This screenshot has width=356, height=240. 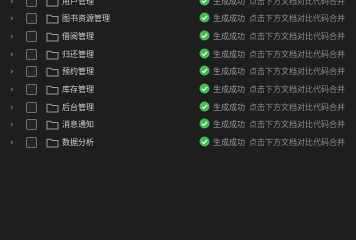 What do you see at coordinates (78, 142) in the screenshot?
I see `module-name: 数据分析` at bounding box center [78, 142].